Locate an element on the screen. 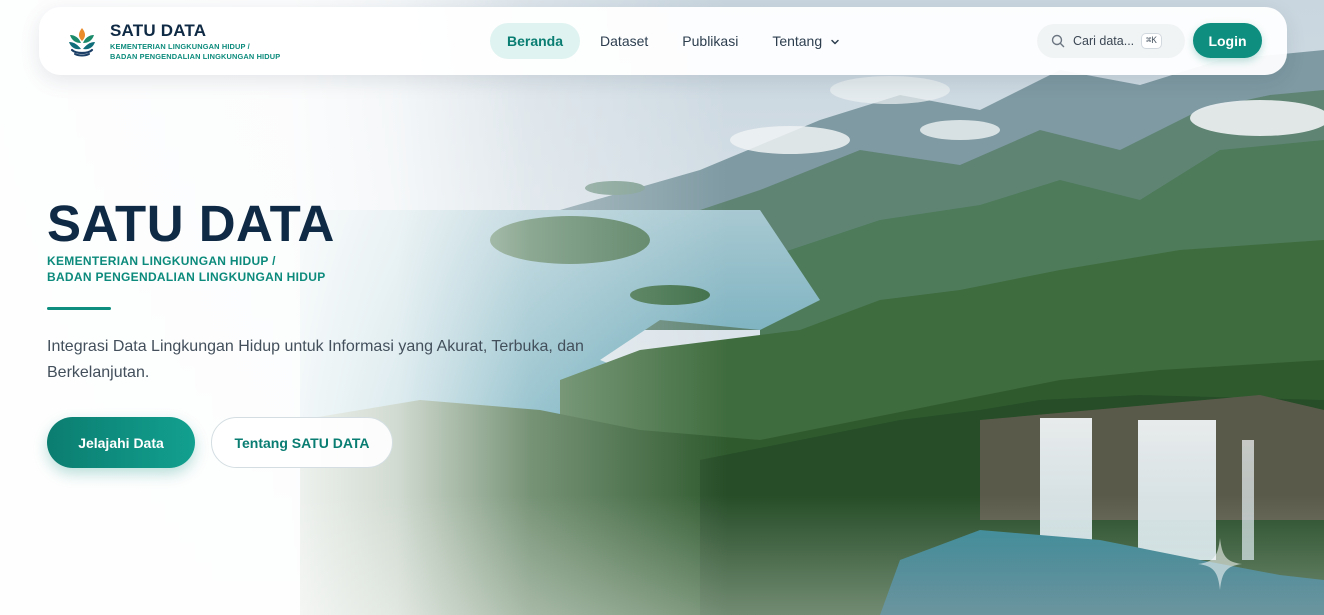 This screenshot has width=1324, height=615. brand-subtitle-line2: BADAN PENGENDALIAN LINGKUNGAN HIDUP is located at coordinates (195, 56).